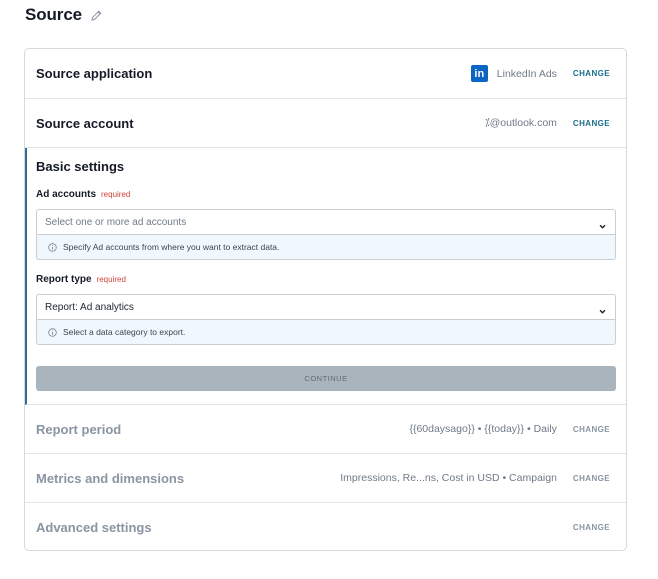 Image resolution: width=658 pixels, height=579 pixels. What do you see at coordinates (591, 429) in the screenshot?
I see `change-report-period-button: CHANGE` at bounding box center [591, 429].